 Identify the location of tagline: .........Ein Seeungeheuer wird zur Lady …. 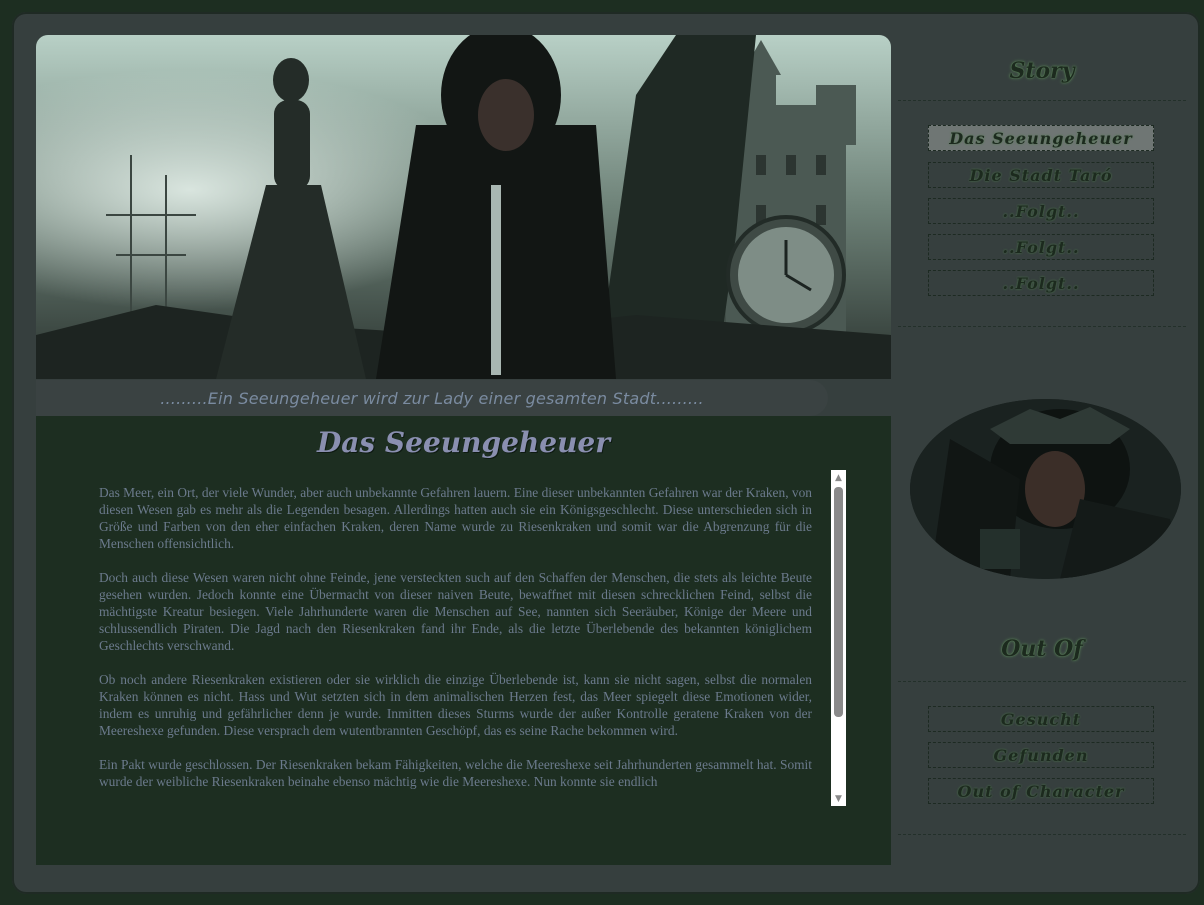
(432, 398).